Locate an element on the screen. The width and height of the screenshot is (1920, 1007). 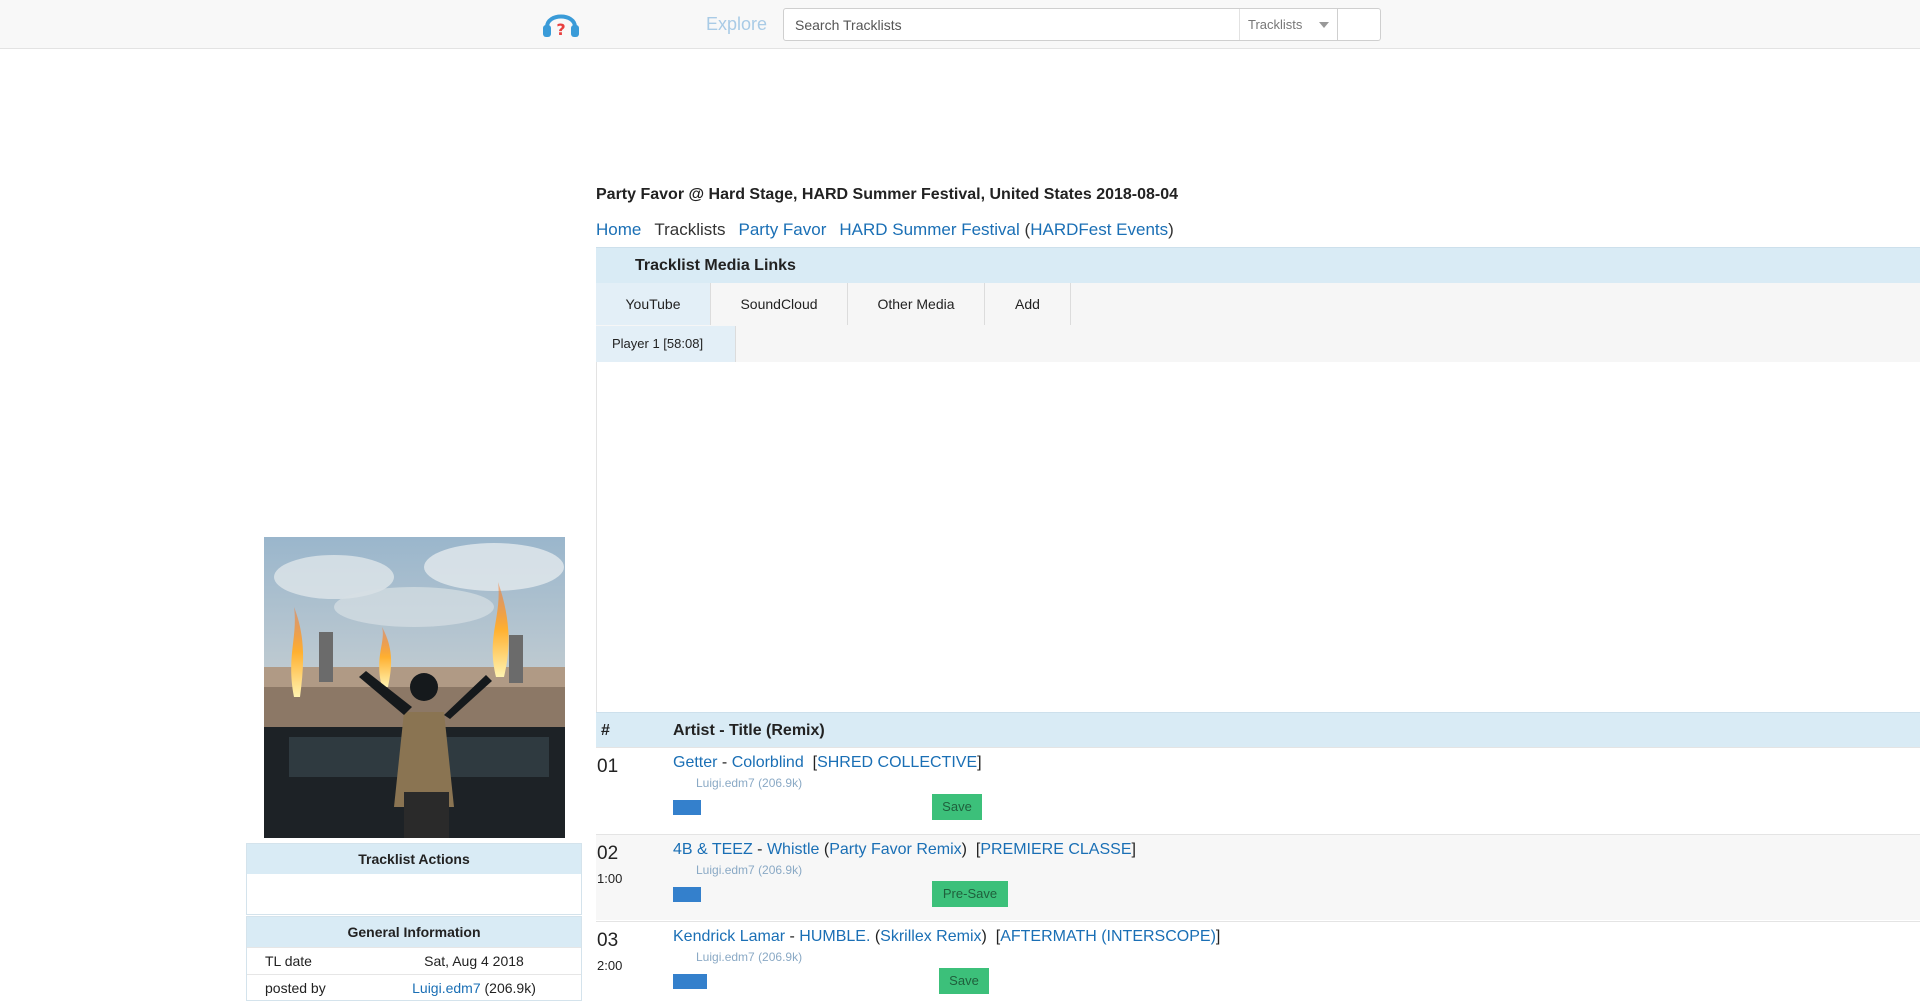
info-key: TL date is located at coordinates (288, 961).